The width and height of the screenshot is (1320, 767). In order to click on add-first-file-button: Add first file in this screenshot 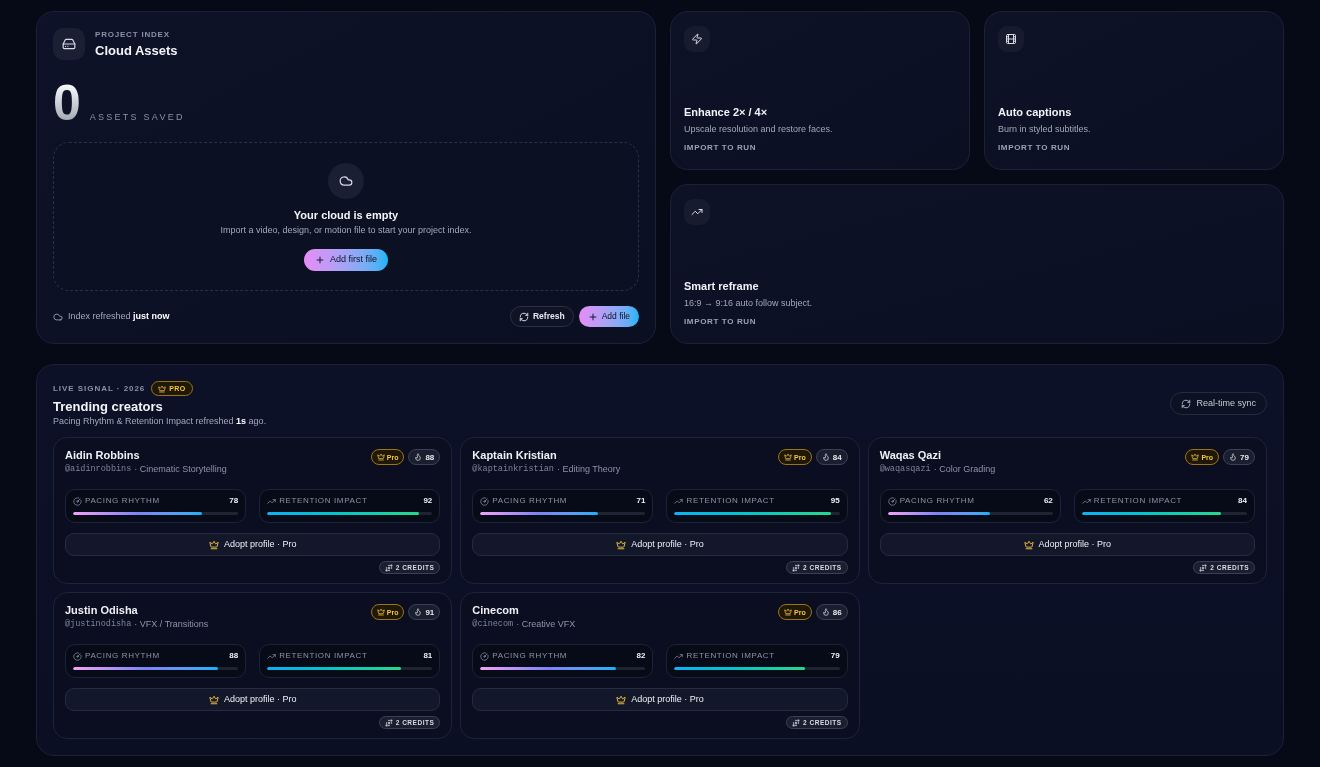, I will do `click(346, 259)`.